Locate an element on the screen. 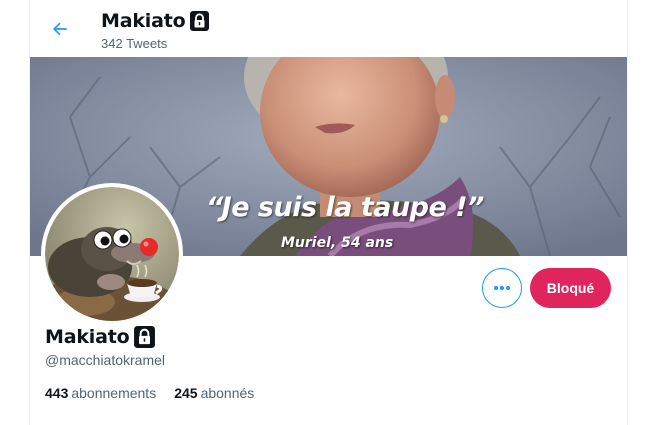 This screenshot has height=425, width=659. following-link: 443 abonnements is located at coordinates (100, 393).